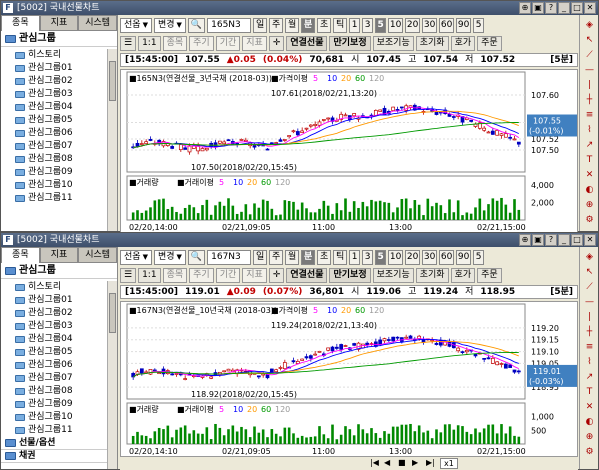 This screenshot has width=599, height=470. Describe the element at coordinates (589, 407) in the screenshot. I see `delete-icon: ✕` at that location.